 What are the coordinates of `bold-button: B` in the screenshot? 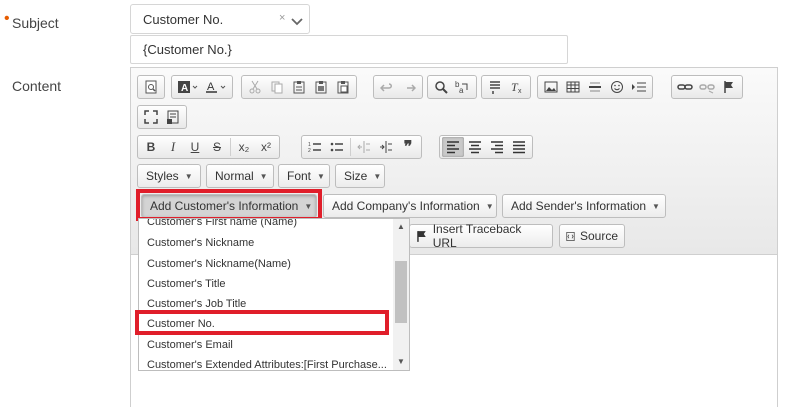 It's located at (151, 147).